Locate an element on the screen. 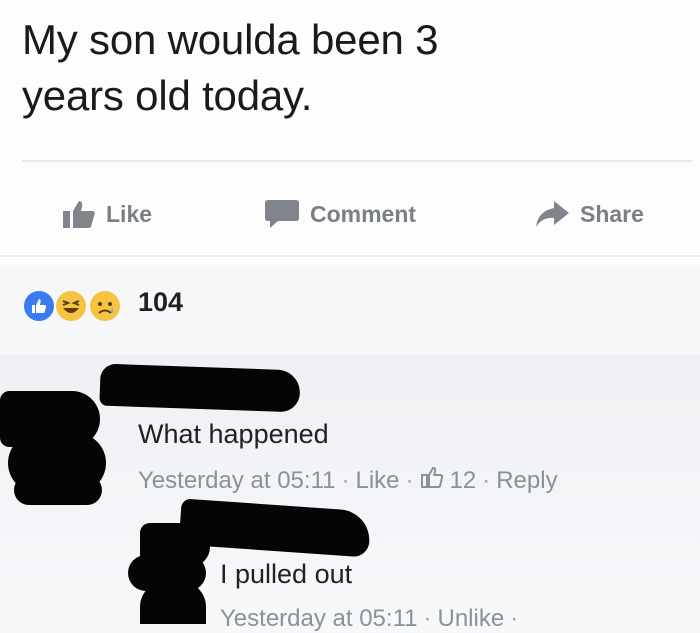 The height and width of the screenshot is (633, 700). share-button: Share is located at coordinates (589, 214).